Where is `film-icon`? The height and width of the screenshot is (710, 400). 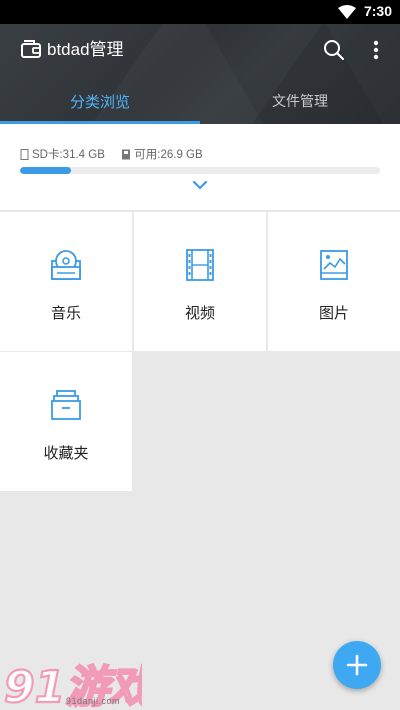
film-icon is located at coordinates (200, 265).